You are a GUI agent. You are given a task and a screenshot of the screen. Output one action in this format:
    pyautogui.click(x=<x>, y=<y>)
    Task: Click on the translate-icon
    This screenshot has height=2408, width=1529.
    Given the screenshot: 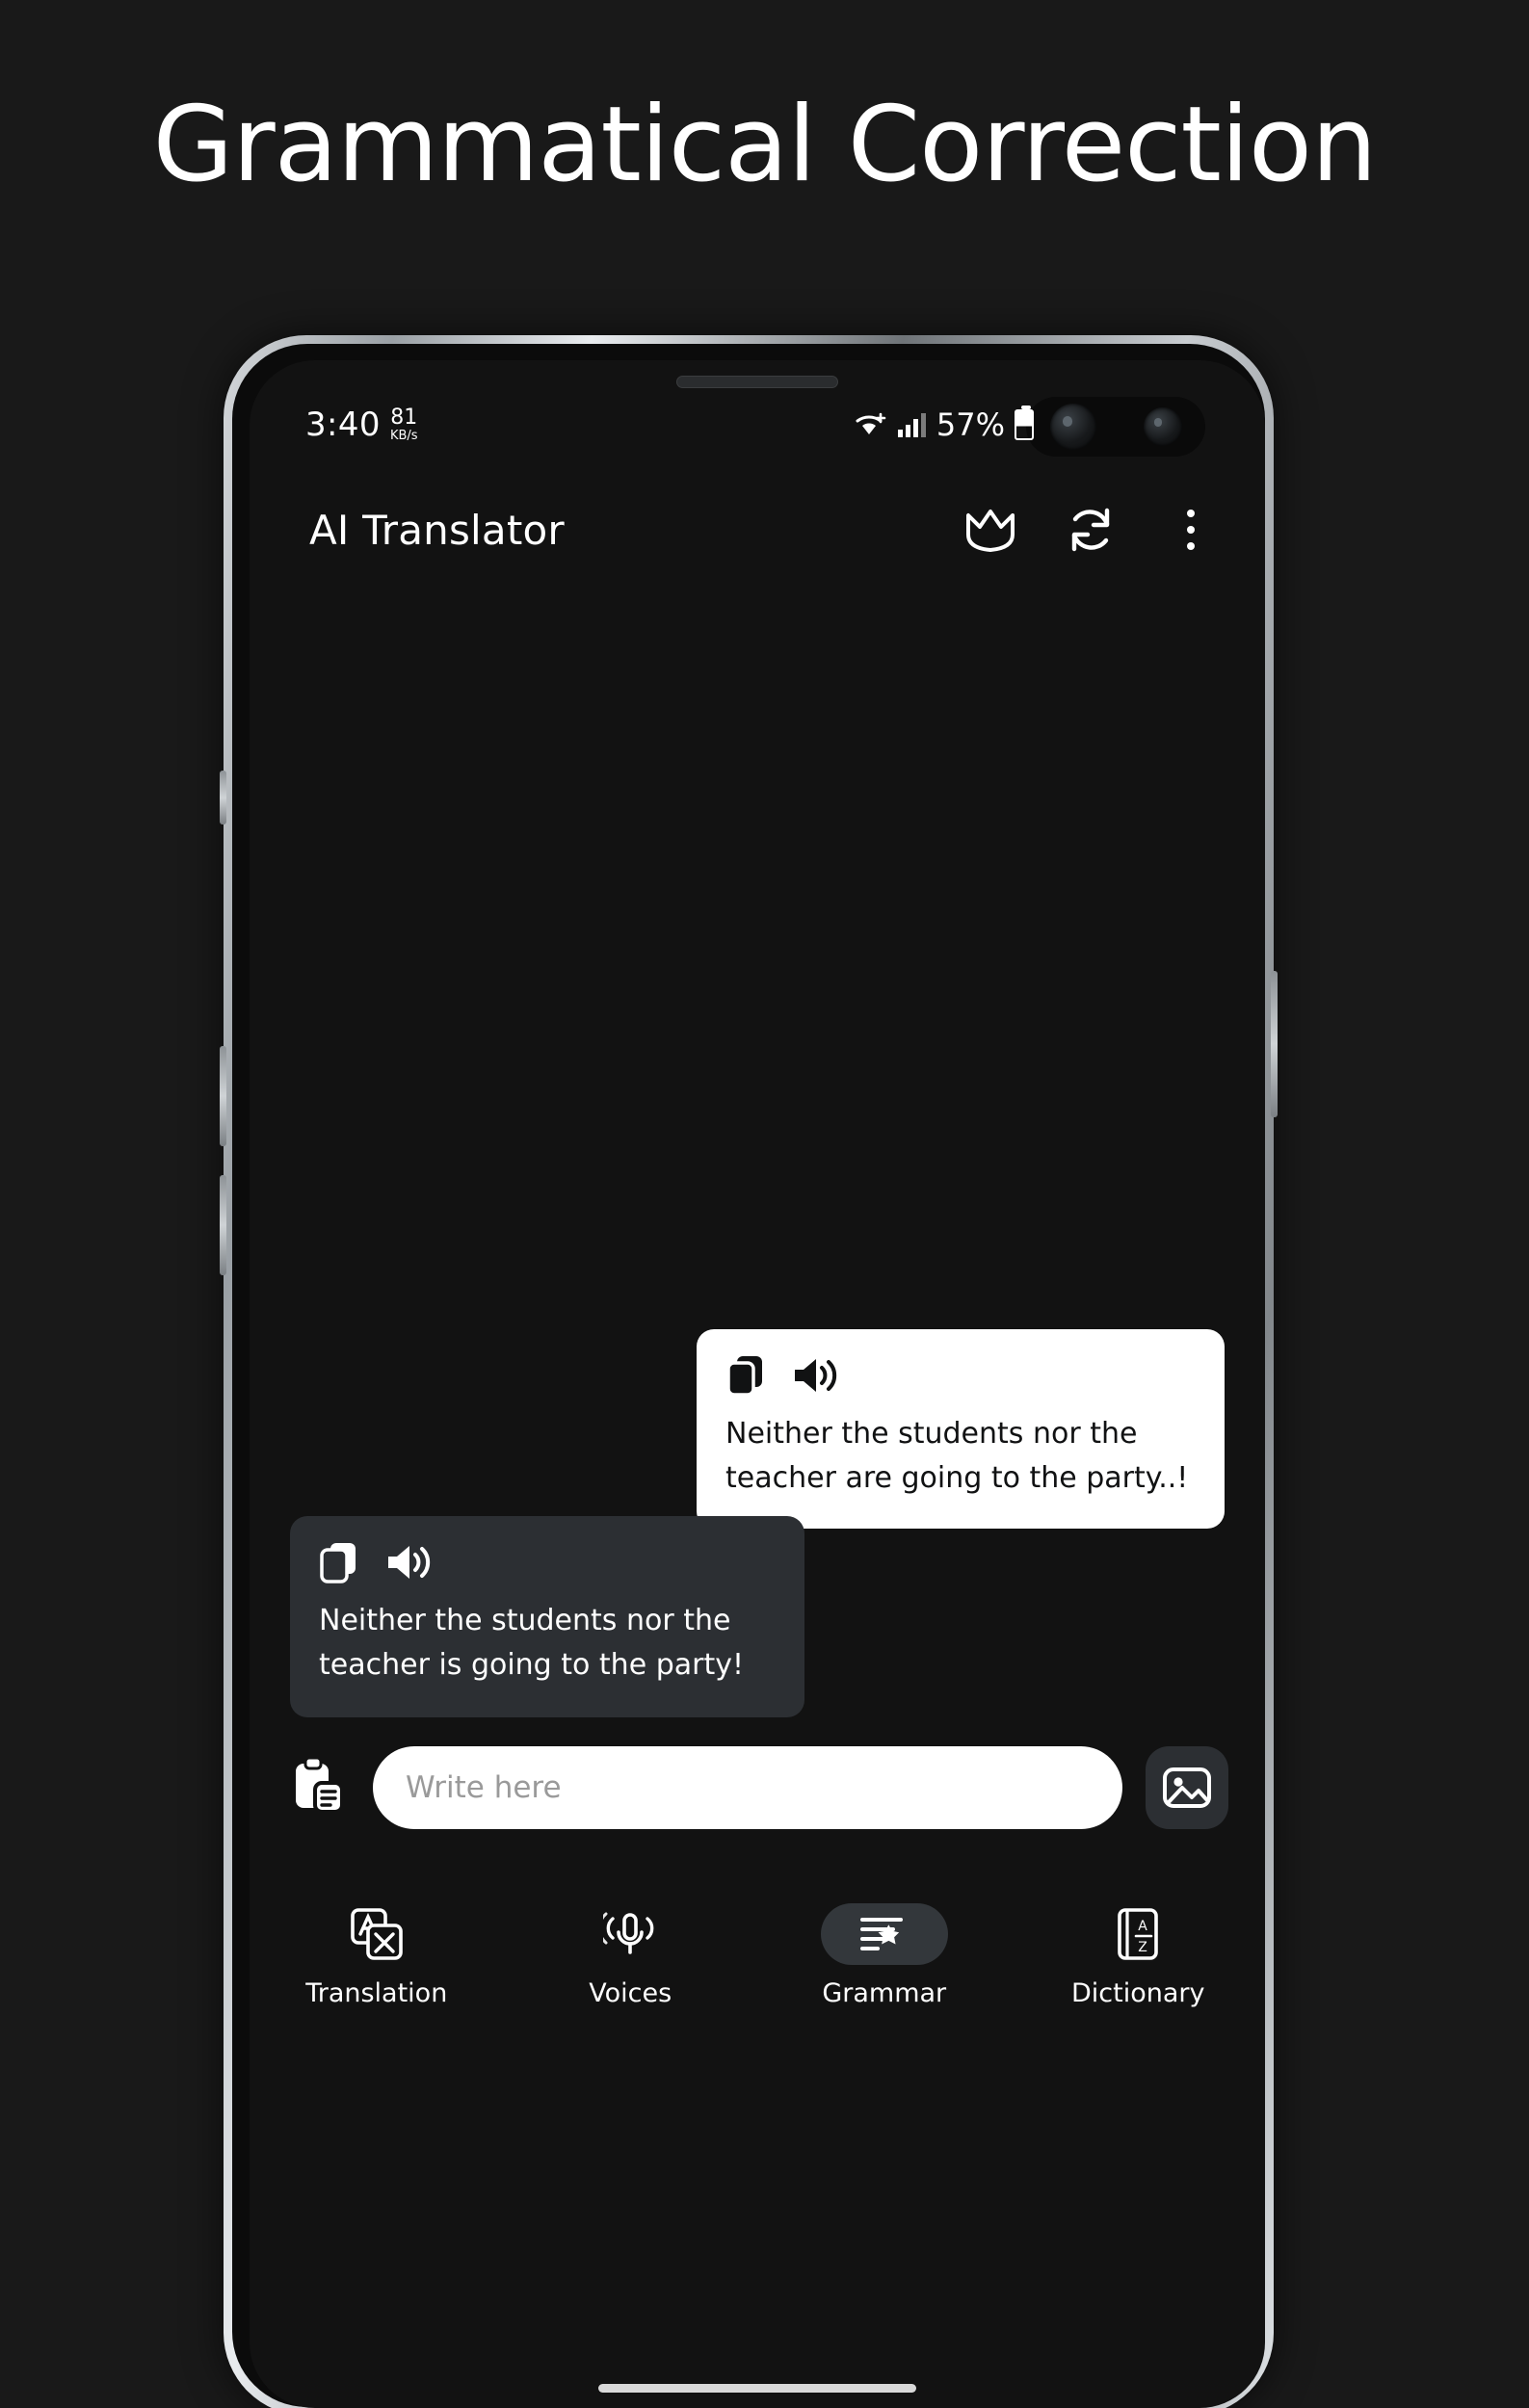 What is the action you would take?
    pyautogui.click(x=377, y=1934)
    